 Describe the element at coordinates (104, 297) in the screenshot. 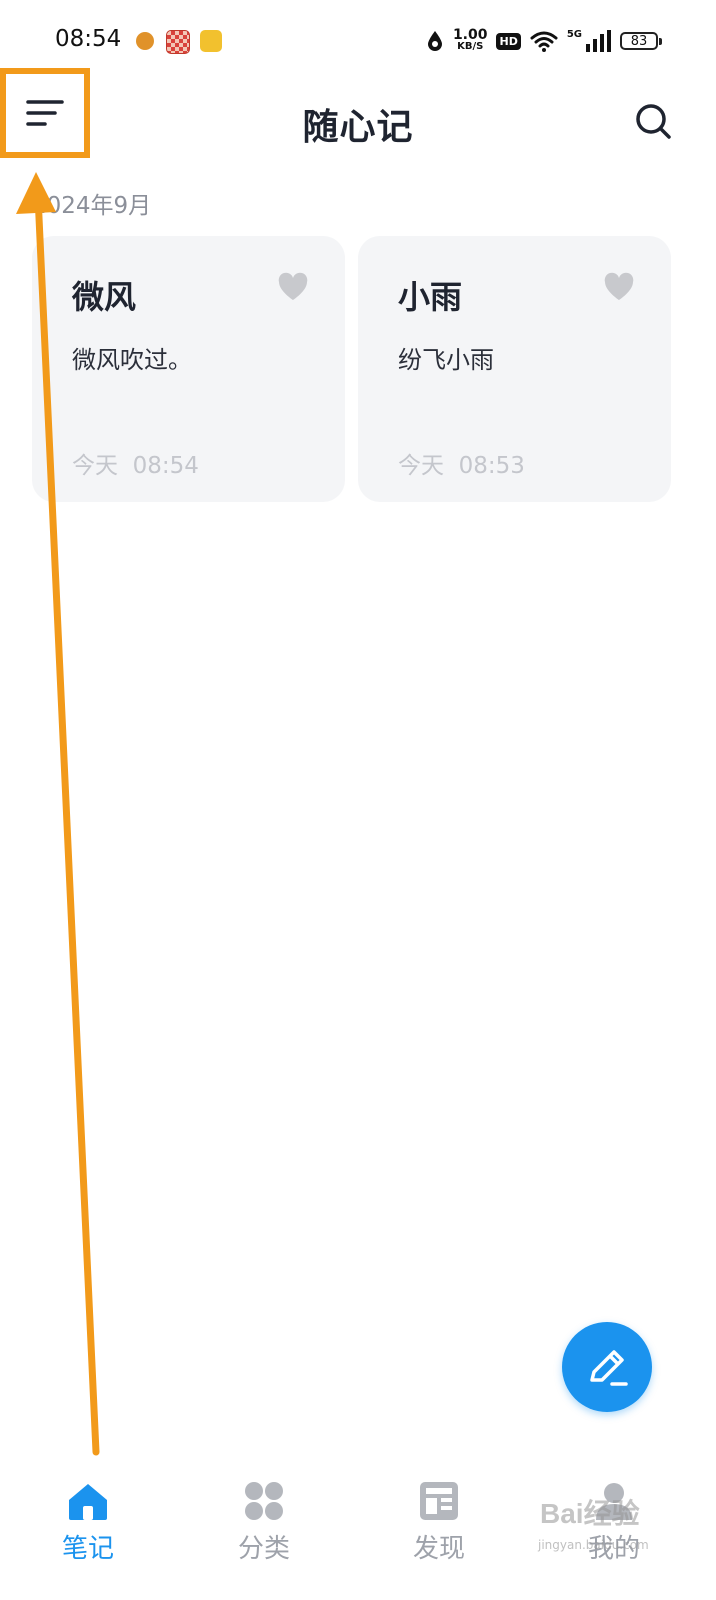

I see `note-title: 微风` at that location.